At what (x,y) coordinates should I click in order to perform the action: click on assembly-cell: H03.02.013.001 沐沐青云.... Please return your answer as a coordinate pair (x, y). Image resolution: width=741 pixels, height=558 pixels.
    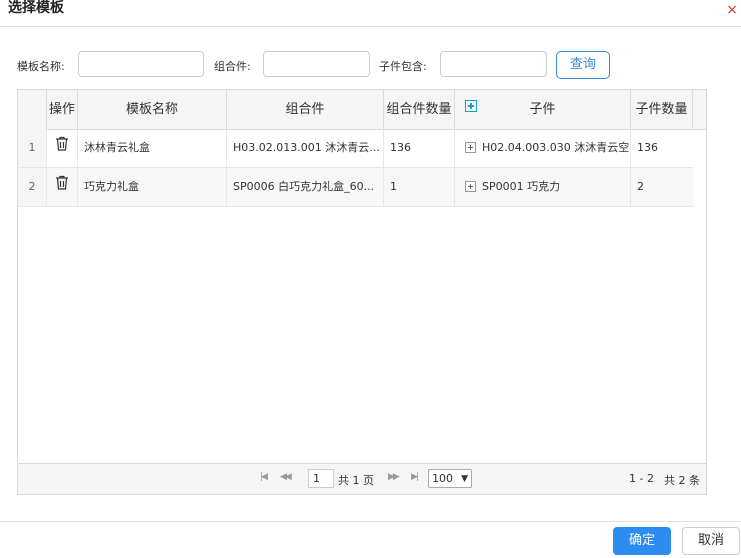
    Looking at the image, I should click on (305, 148).